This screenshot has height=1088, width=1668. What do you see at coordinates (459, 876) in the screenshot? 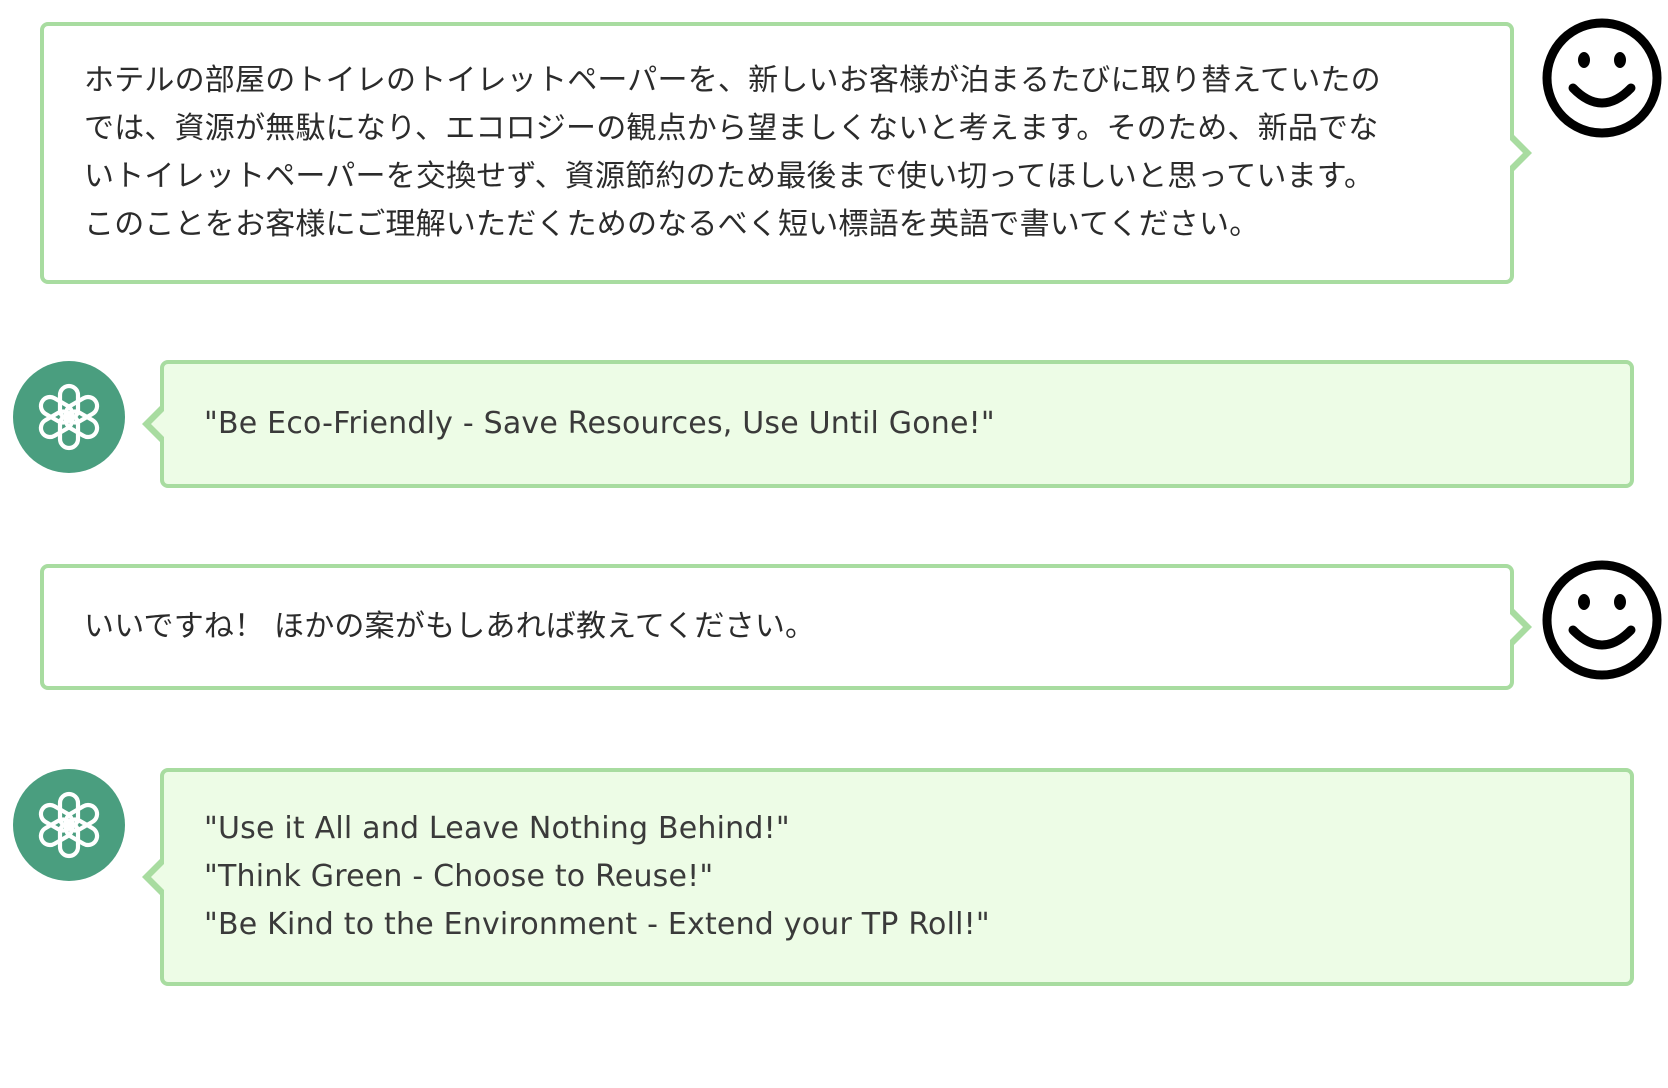
I see `message-text-line: "Think Green - Choose to Reuse!"` at bounding box center [459, 876].